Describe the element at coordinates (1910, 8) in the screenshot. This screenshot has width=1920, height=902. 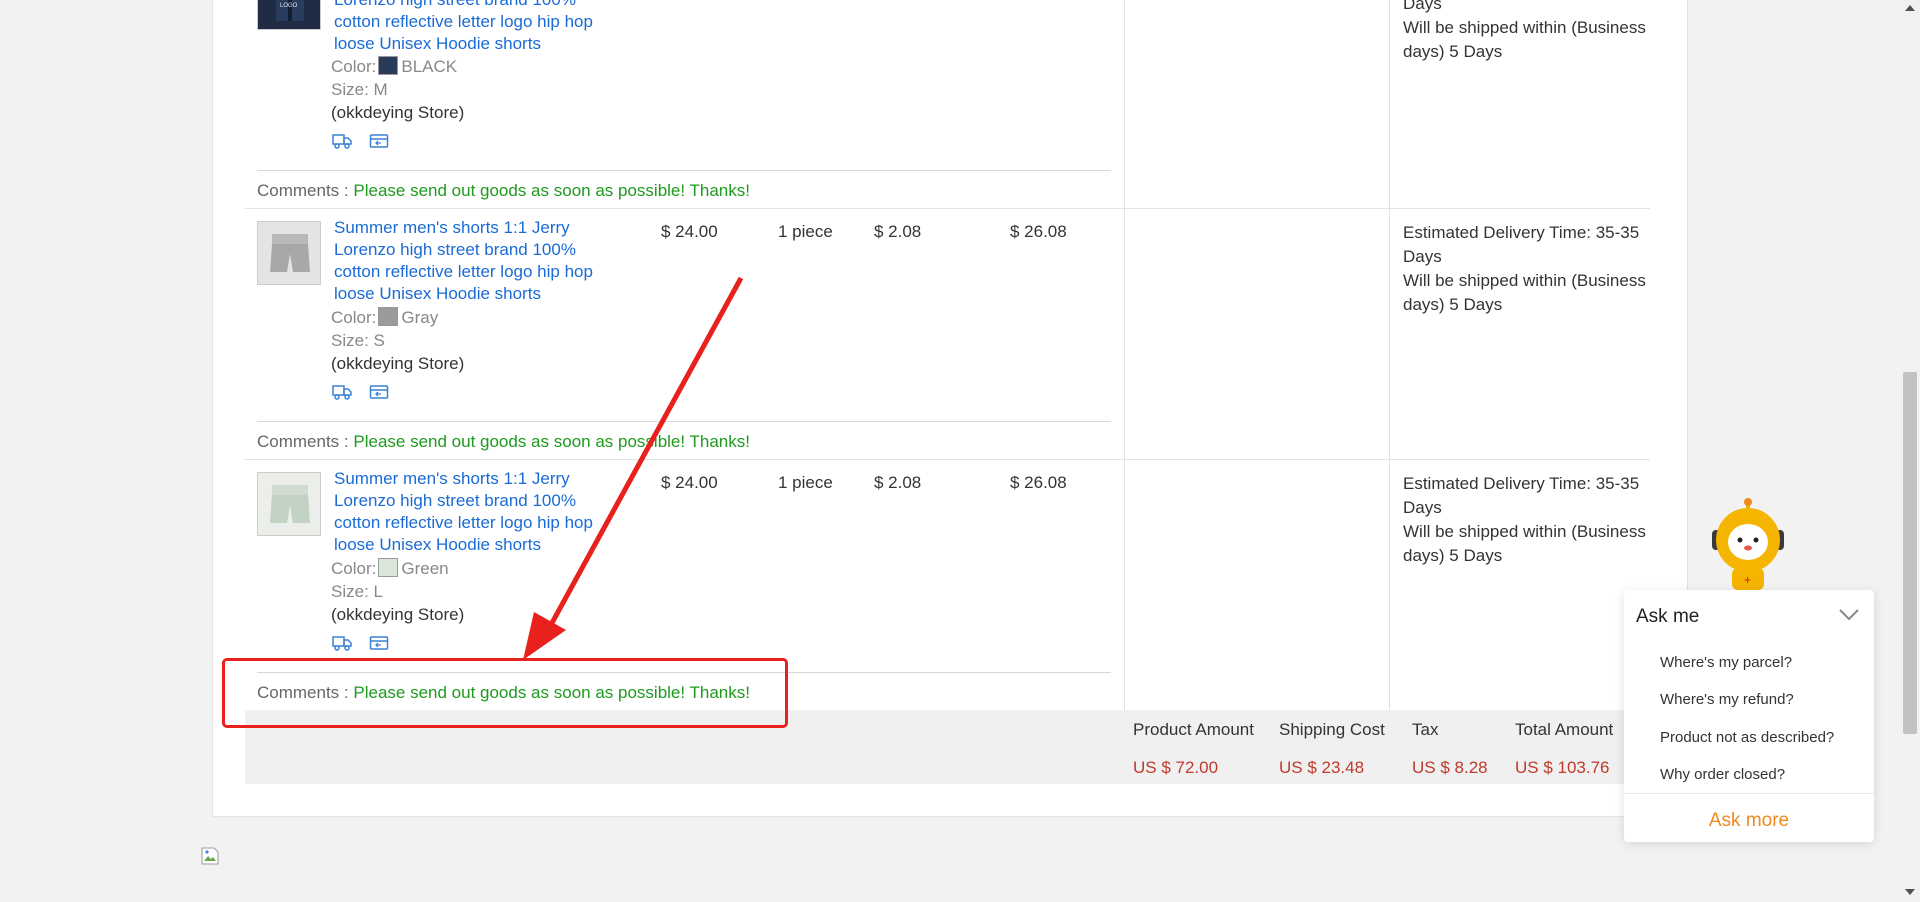
I see `scroll-up-icon` at that location.